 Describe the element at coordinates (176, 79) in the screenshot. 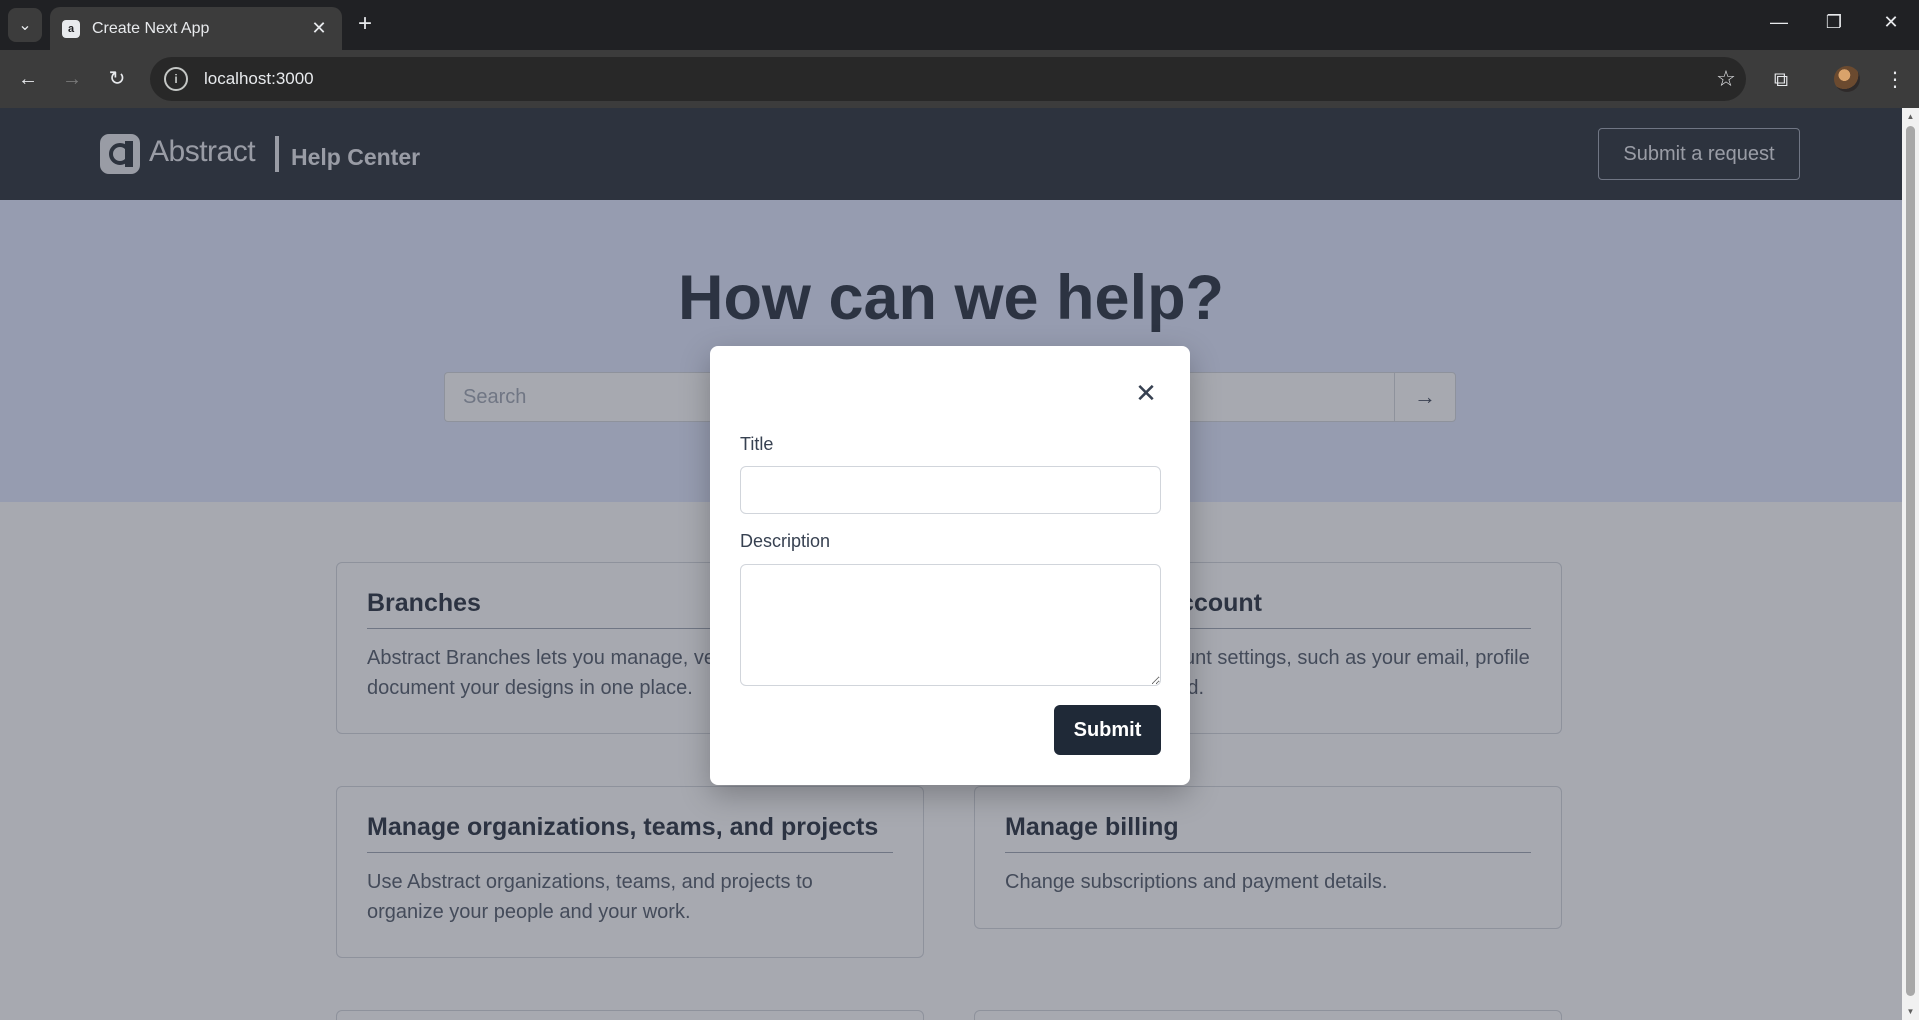

I see `site-info-icon: i` at that location.